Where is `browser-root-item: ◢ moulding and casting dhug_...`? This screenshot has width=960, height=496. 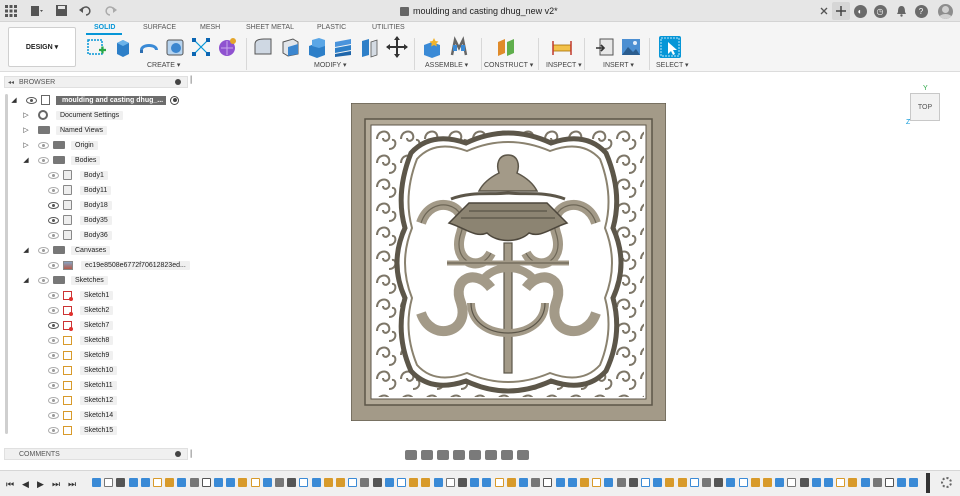 browser-root-item: ◢ moulding and casting dhug_... is located at coordinates (94, 100).